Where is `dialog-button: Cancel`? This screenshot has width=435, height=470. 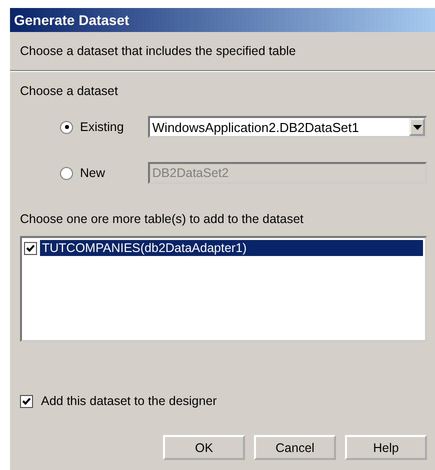
dialog-button: Cancel is located at coordinates (295, 447).